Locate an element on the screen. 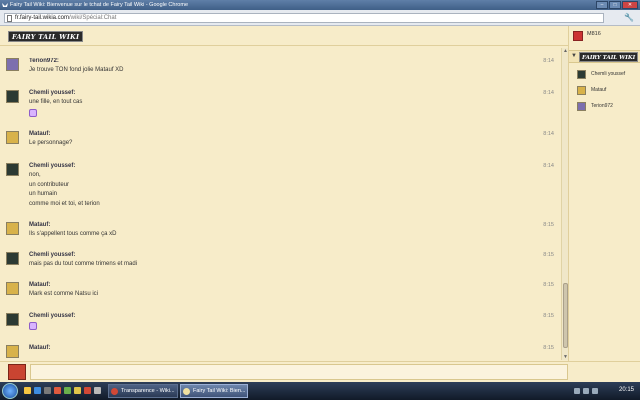  start-button is located at coordinates (10, 391).